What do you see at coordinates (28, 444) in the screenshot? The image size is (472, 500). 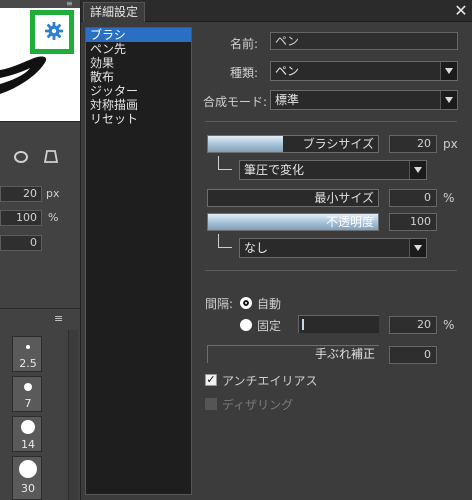 I see `brush-size-label: 14` at bounding box center [28, 444].